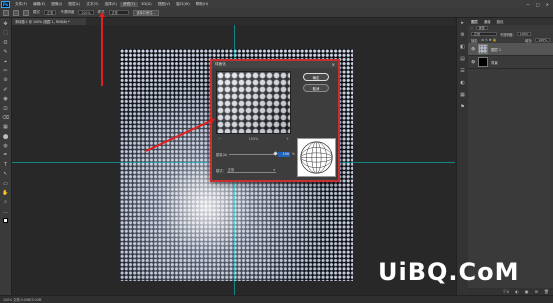  I want to click on panel-icon: ☰, so click(462, 71).